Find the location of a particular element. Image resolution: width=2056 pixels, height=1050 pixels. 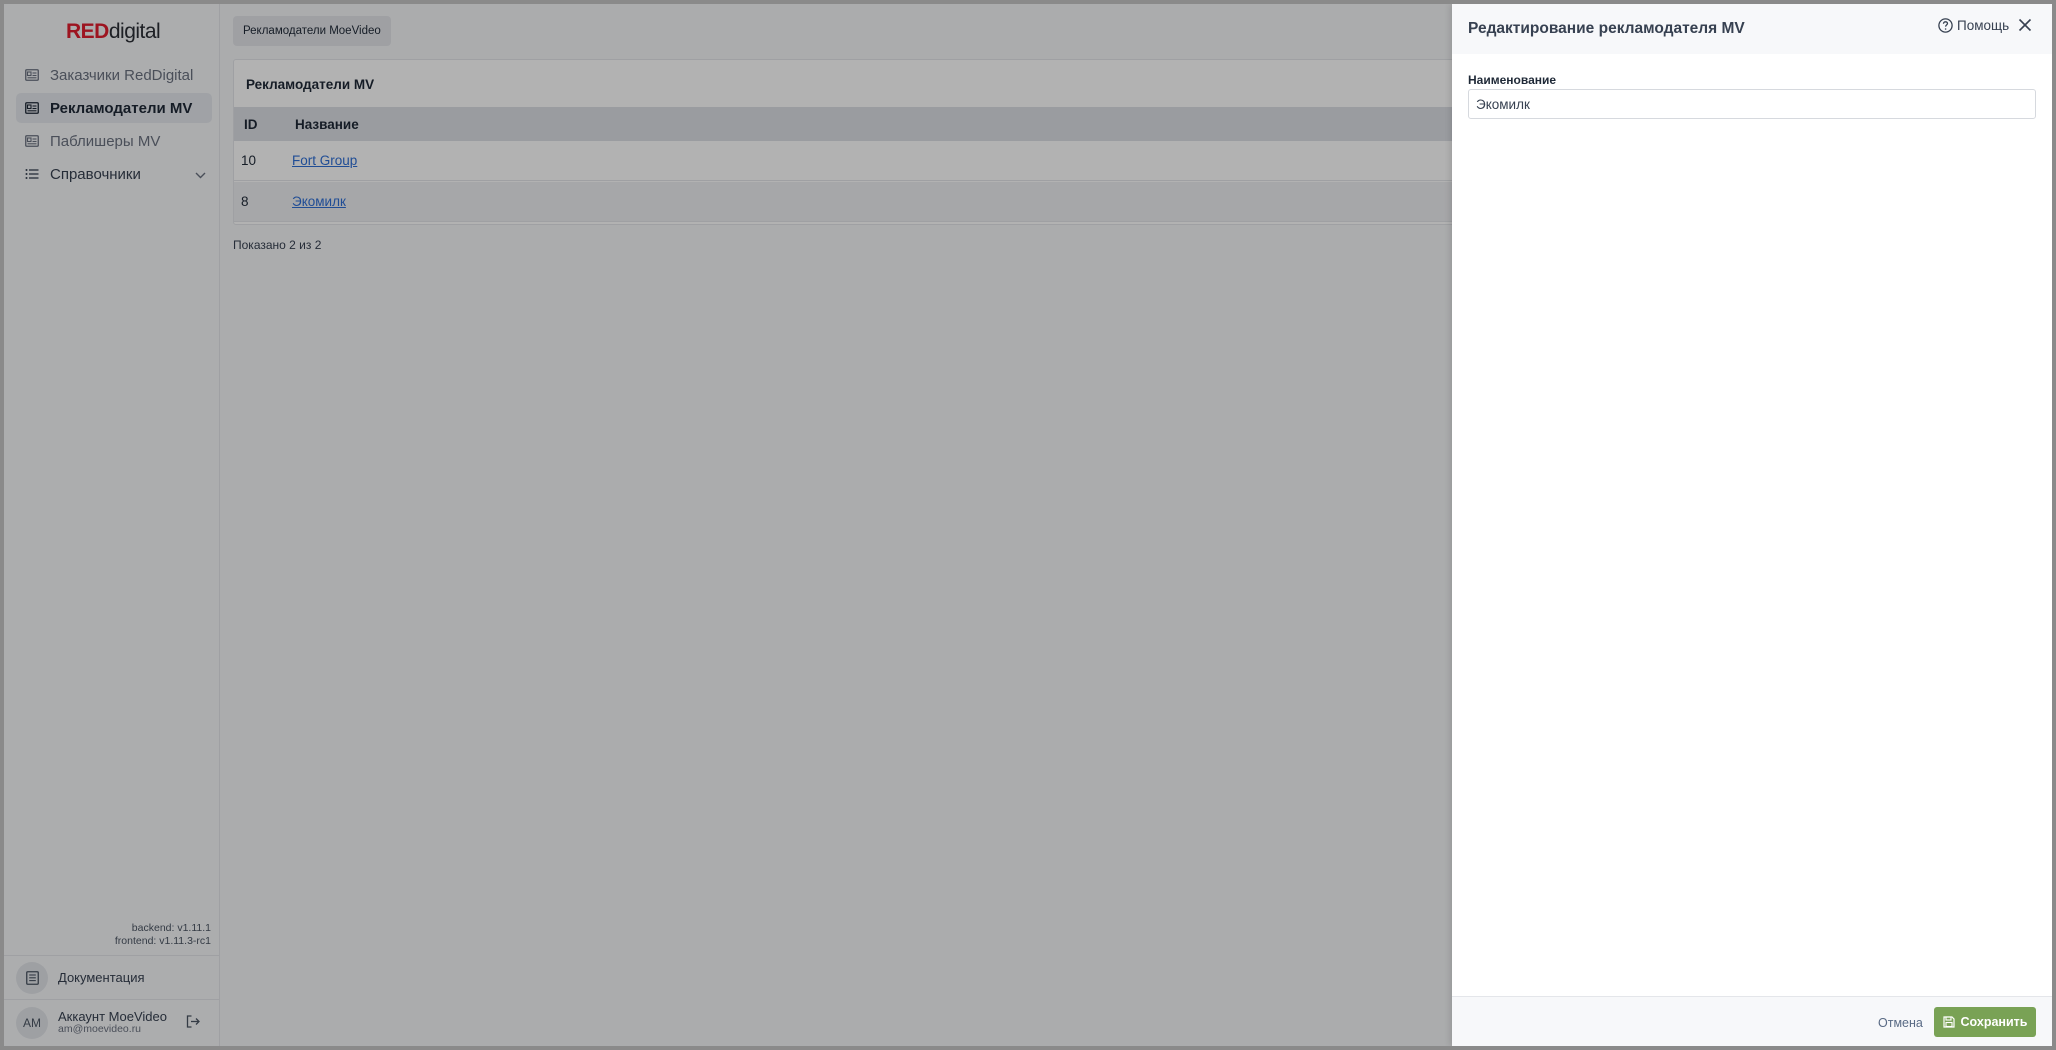

save-button: Сохранить is located at coordinates (1985, 1022).